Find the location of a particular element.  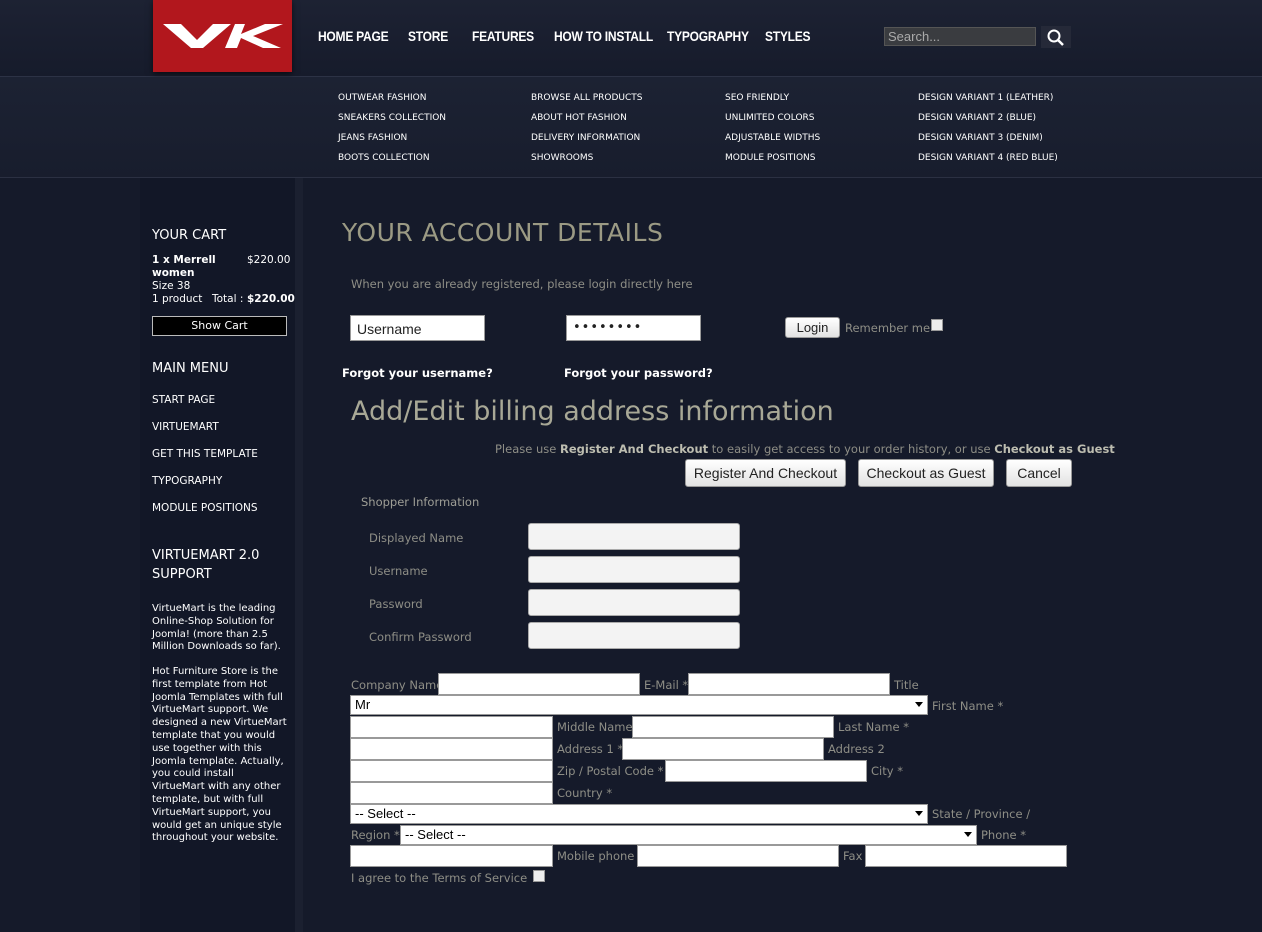

password-input is located at coordinates (634, 602).